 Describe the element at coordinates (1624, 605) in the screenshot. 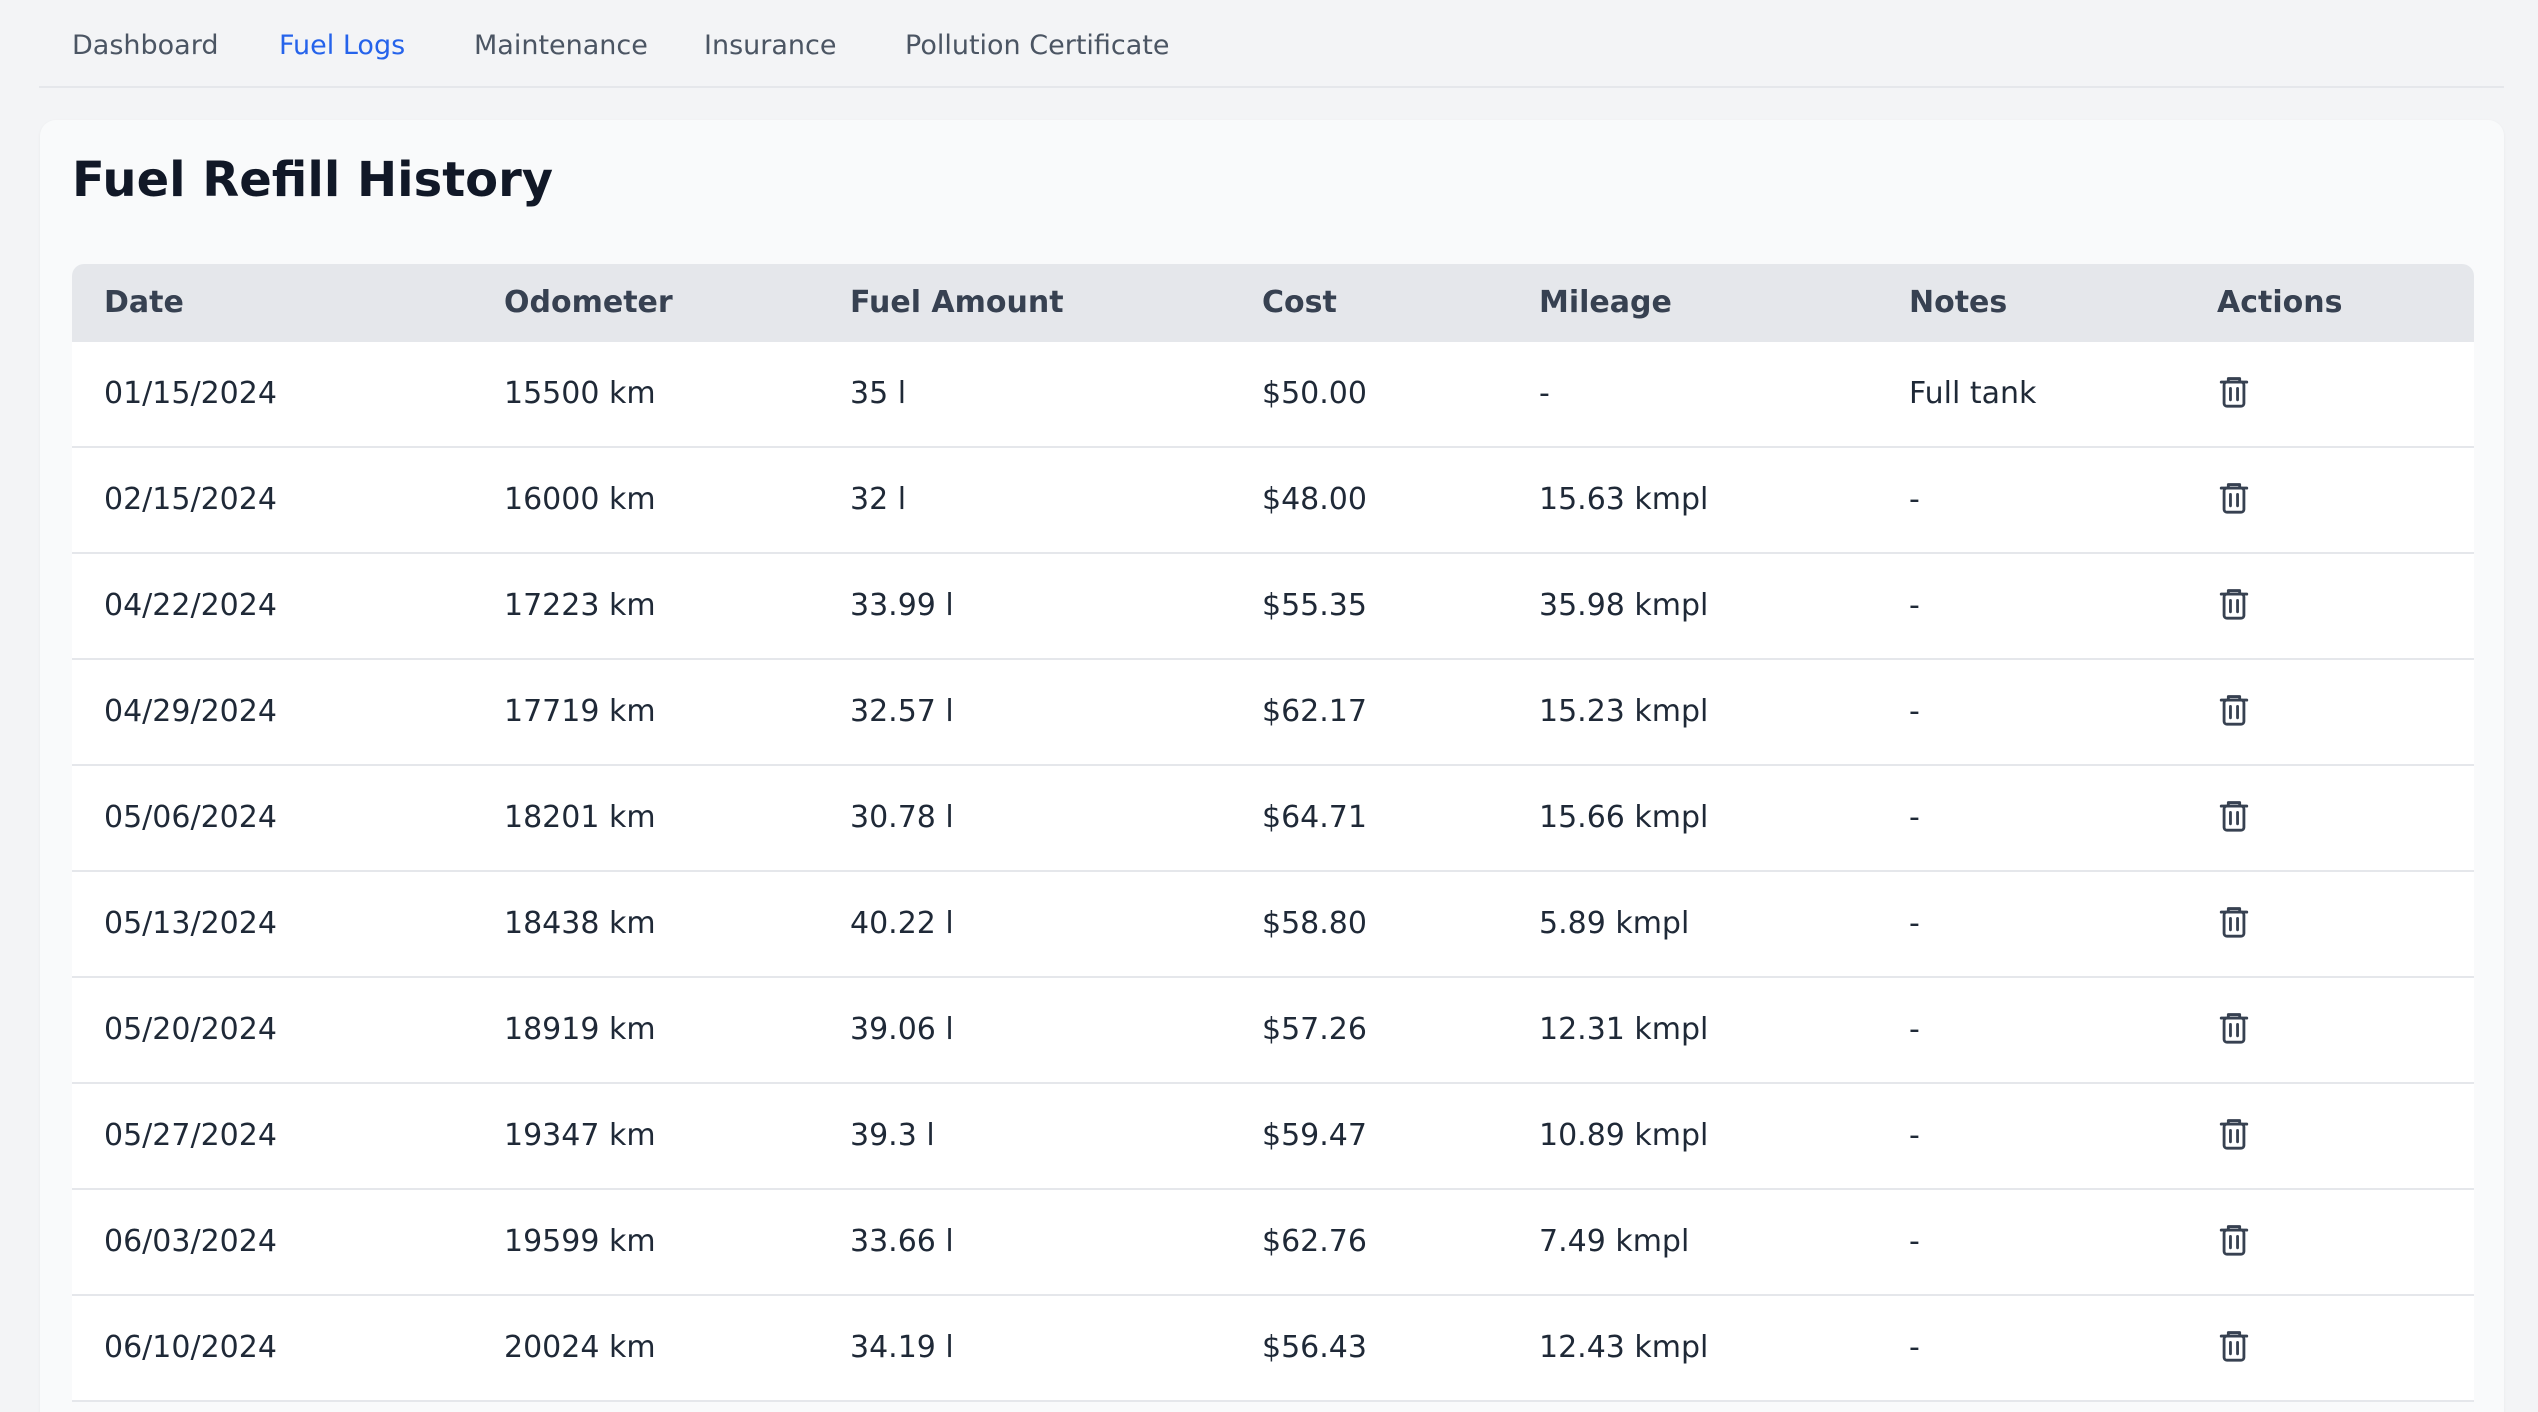

I see `cell-mileage: 35.98 kmpl` at that location.